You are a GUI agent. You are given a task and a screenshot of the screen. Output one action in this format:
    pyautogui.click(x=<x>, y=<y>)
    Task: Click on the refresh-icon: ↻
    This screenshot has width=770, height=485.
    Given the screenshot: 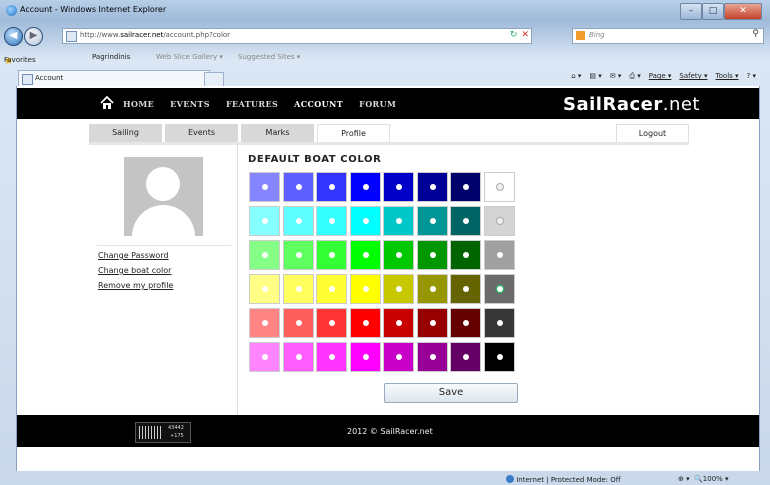 What is the action you would take?
    pyautogui.click(x=514, y=35)
    